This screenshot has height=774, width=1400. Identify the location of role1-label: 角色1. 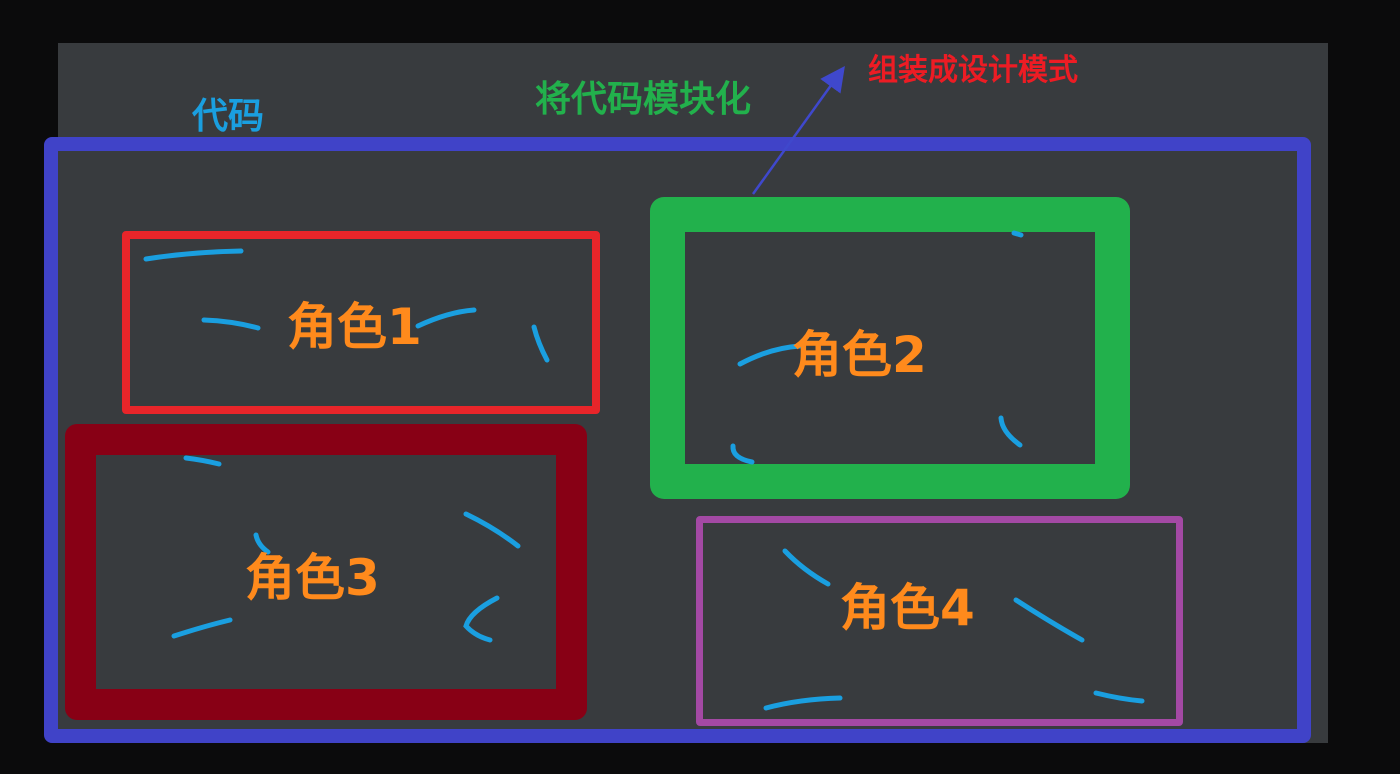
(354, 327).